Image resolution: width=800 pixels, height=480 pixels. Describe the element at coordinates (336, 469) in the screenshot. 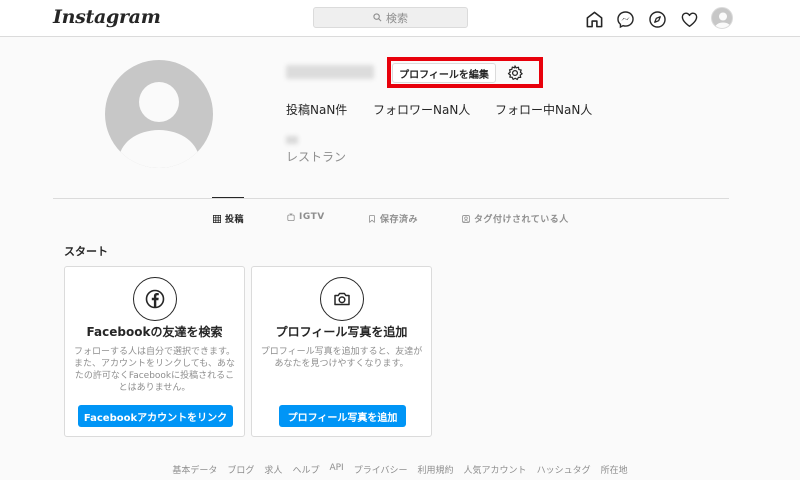

I see `footer-link-api: API` at that location.